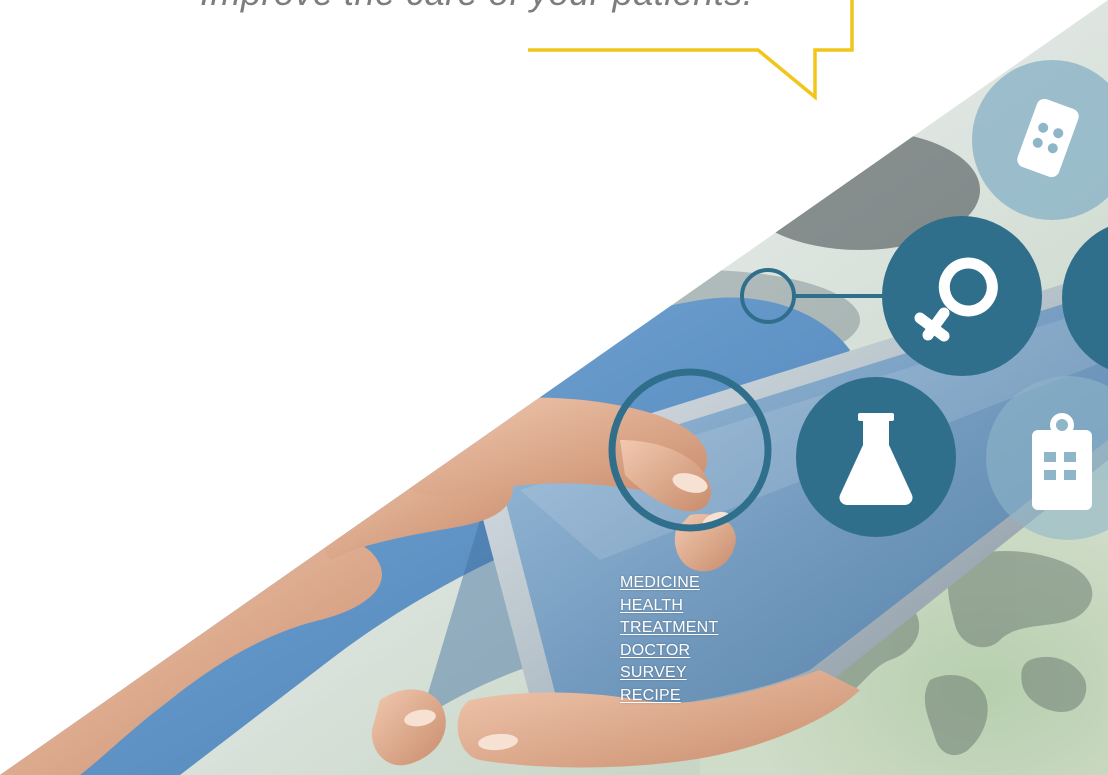 Image resolution: width=1108 pixels, height=775 pixels. What do you see at coordinates (1085, 298) in the screenshot?
I see `partial-icon-circle` at bounding box center [1085, 298].